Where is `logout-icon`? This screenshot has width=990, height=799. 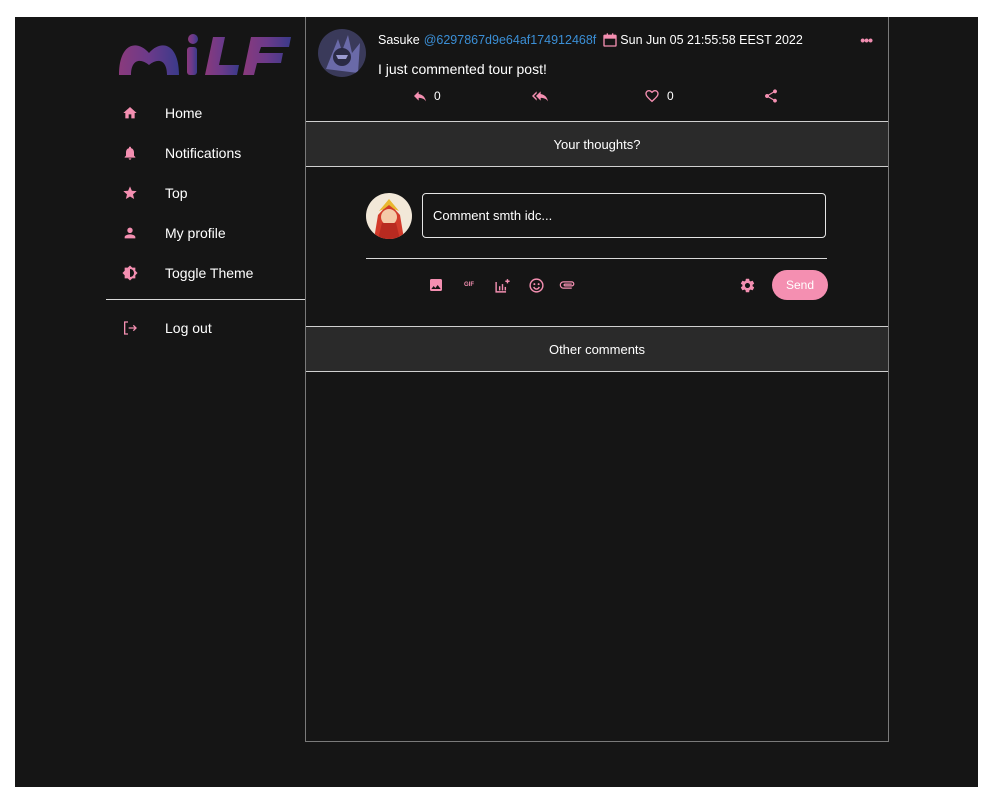 logout-icon is located at coordinates (130, 328).